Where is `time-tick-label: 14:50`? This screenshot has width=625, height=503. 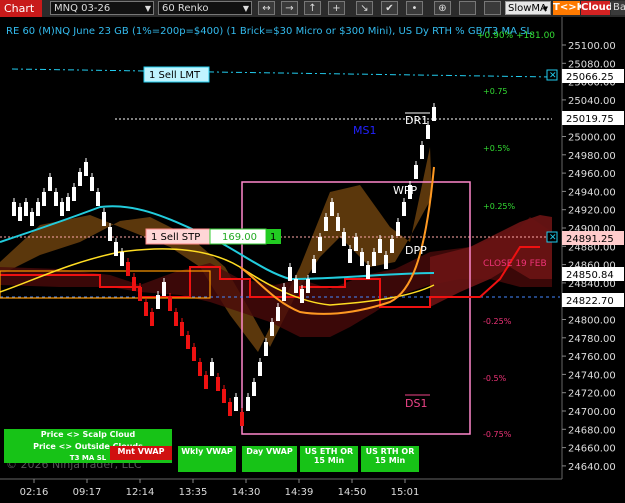
time-tick-label: 14:50 is located at coordinates (352, 492).